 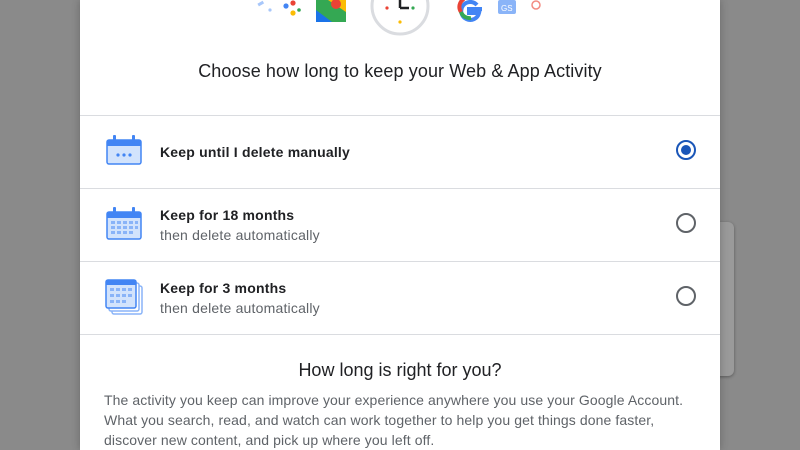 I want to click on svg-text: GS, so click(x=507, y=8).